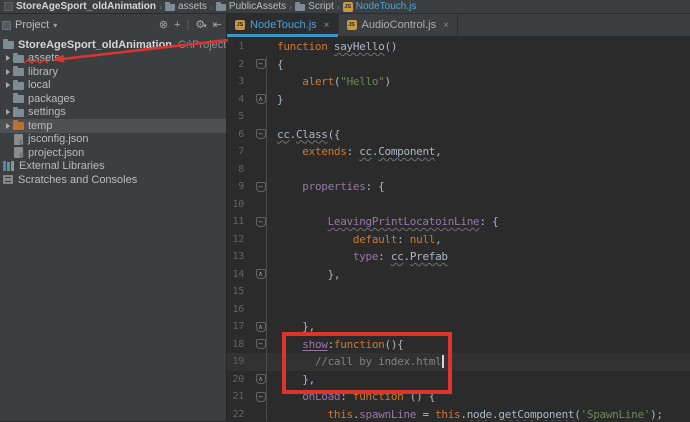 The image size is (690, 422). Describe the element at coordinates (113, 167) in the screenshot. I see `tree-item-external-libraries: External Libraries` at that location.